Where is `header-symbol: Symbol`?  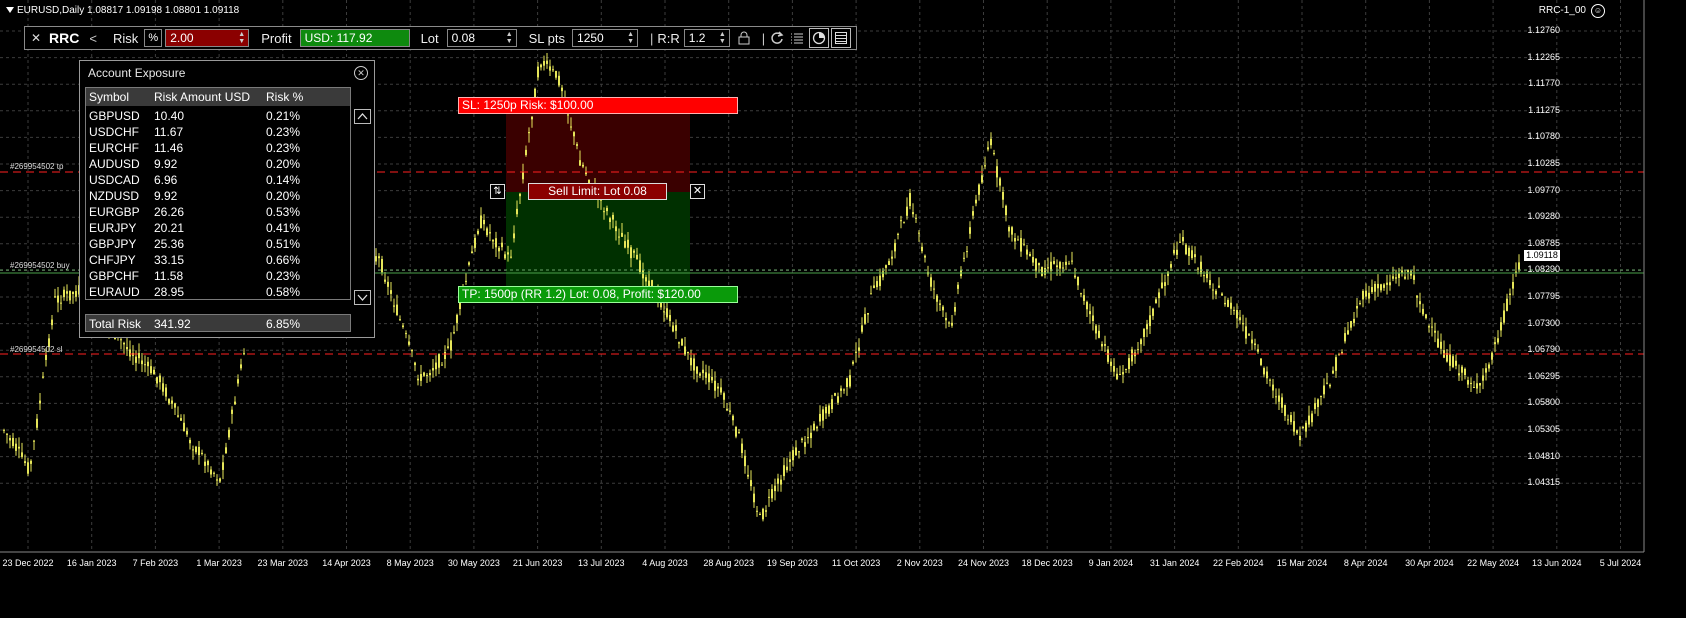
header-symbol: Symbol is located at coordinates (109, 97).